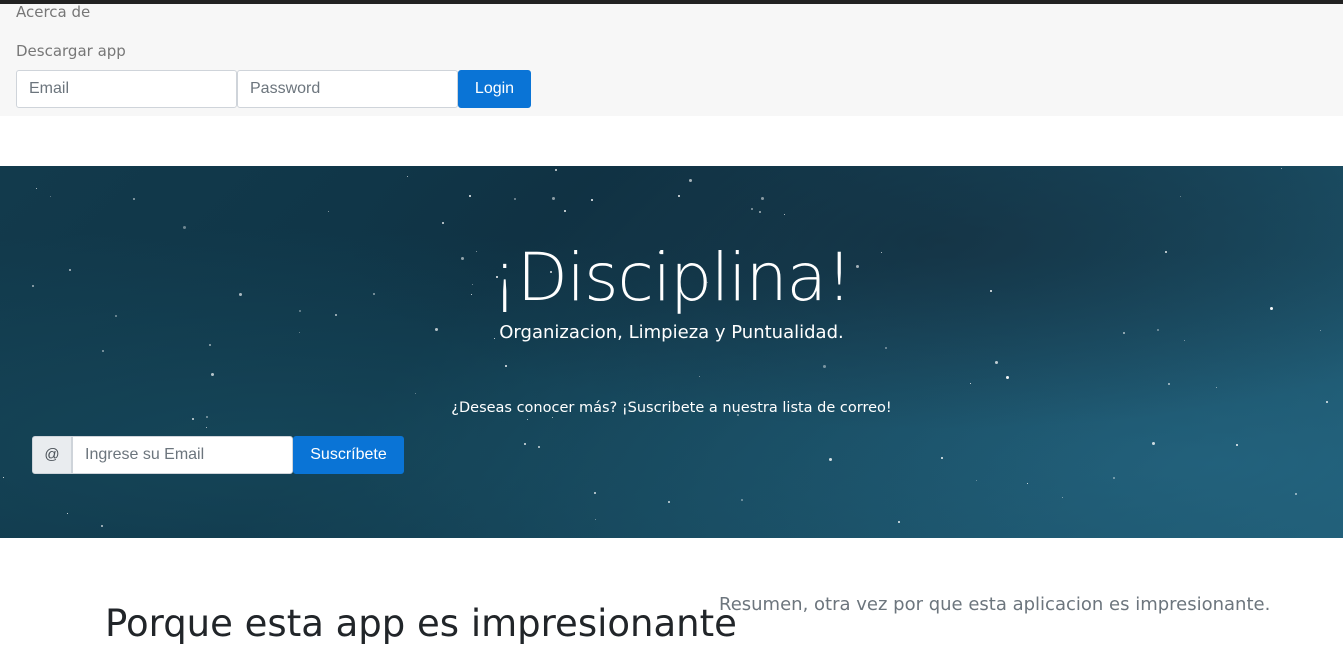  Describe the element at coordinates (672, 277) in the screenshot. I see `hero-title: ¡Disciplina!` at that location.